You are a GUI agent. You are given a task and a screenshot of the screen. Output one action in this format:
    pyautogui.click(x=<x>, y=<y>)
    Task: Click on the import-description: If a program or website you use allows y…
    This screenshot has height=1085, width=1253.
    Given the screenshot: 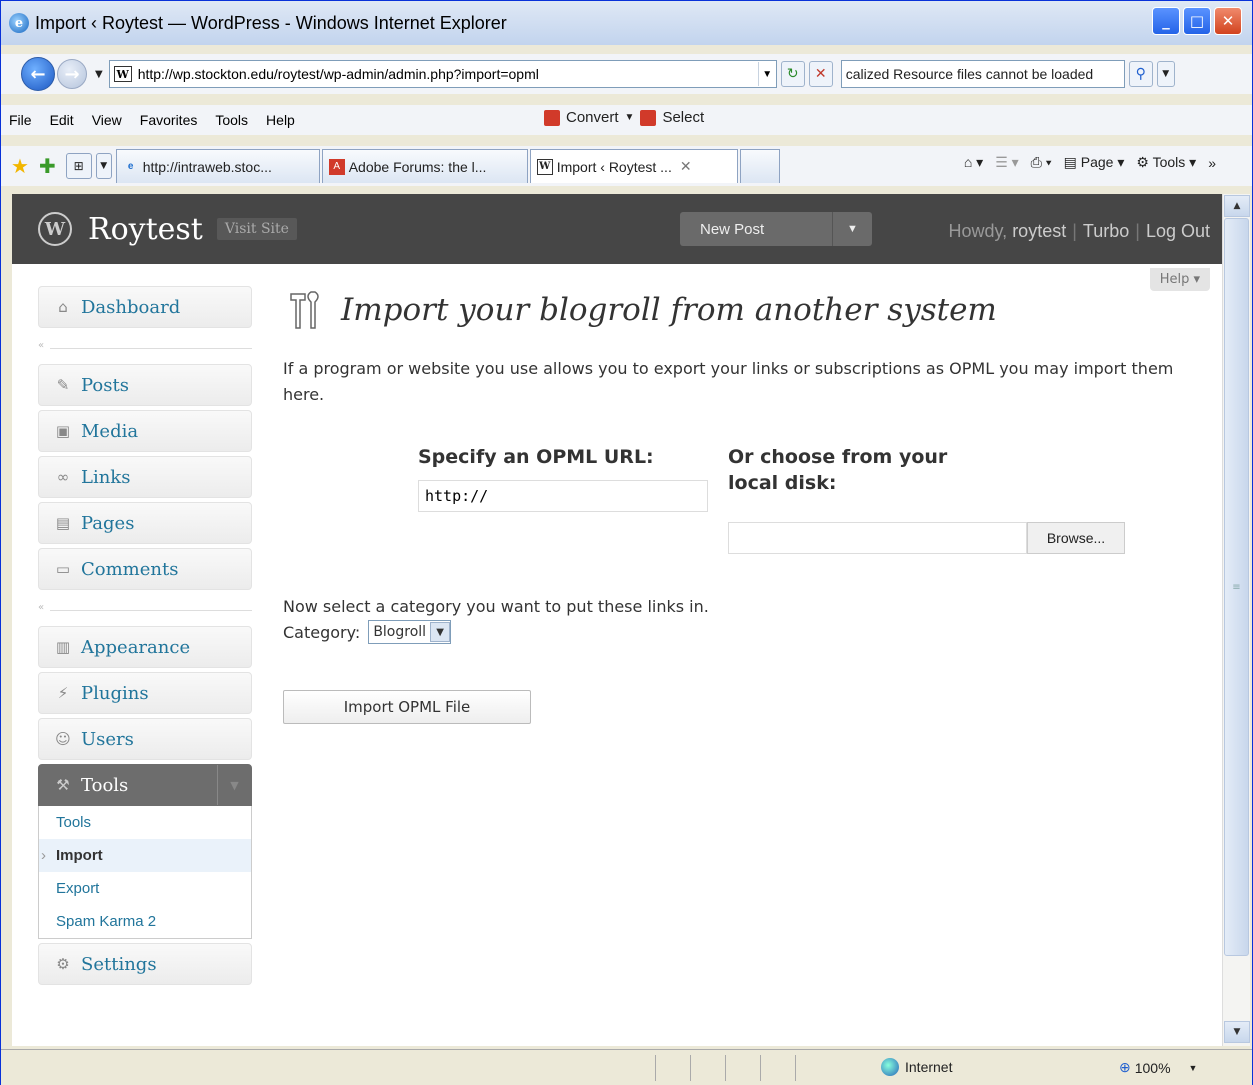 What is the action you would take?
    pyautogui.click(x=728, y=381)
    